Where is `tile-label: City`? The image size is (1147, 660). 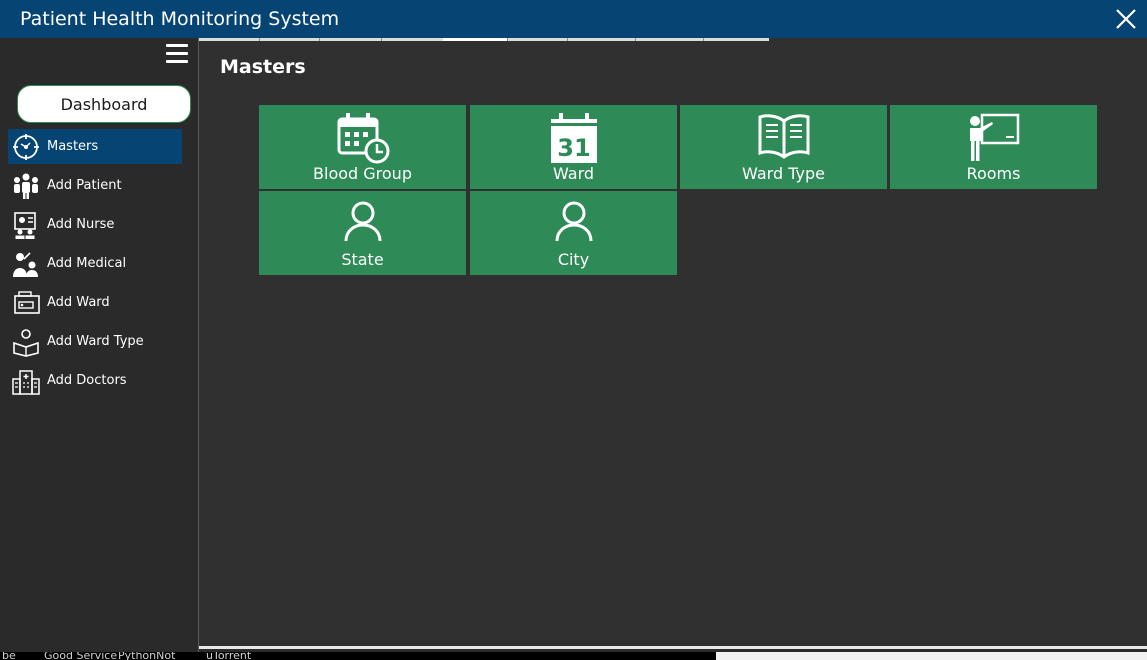
tile-label: City is located at coordinates (573, 259).